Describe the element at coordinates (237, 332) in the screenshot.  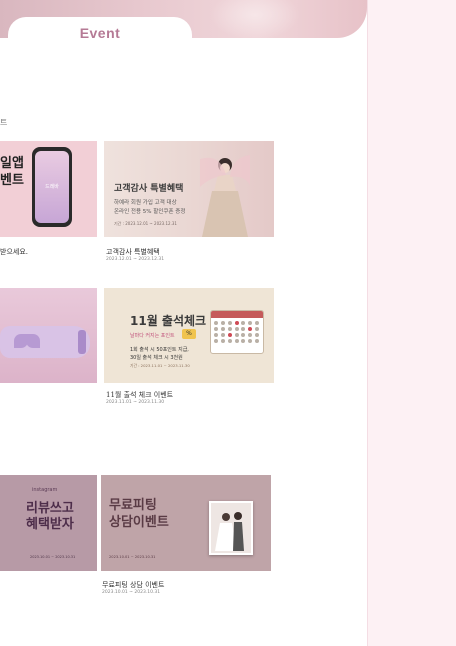
I see `calendar-icon` at that location.